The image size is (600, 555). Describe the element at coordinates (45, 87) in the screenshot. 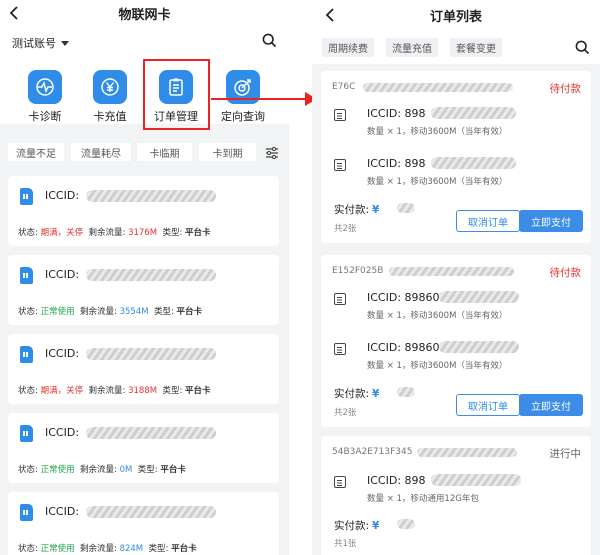

I see `diagnose-icon` at that location.